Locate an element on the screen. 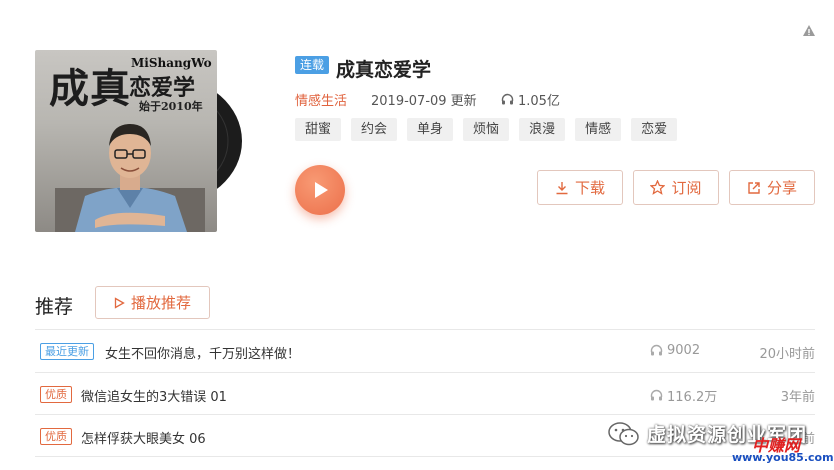 The image size is (834, 470). track-play-count: 9002 is located at coordinates (675, 350).